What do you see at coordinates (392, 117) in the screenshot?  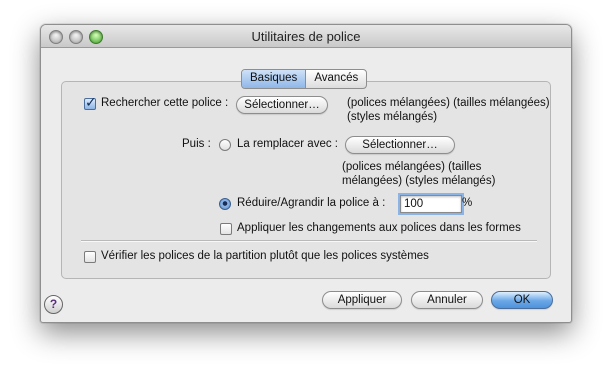 I see `search-font-desc-2: (styles mélangés)` at bounding box center [392, 117].